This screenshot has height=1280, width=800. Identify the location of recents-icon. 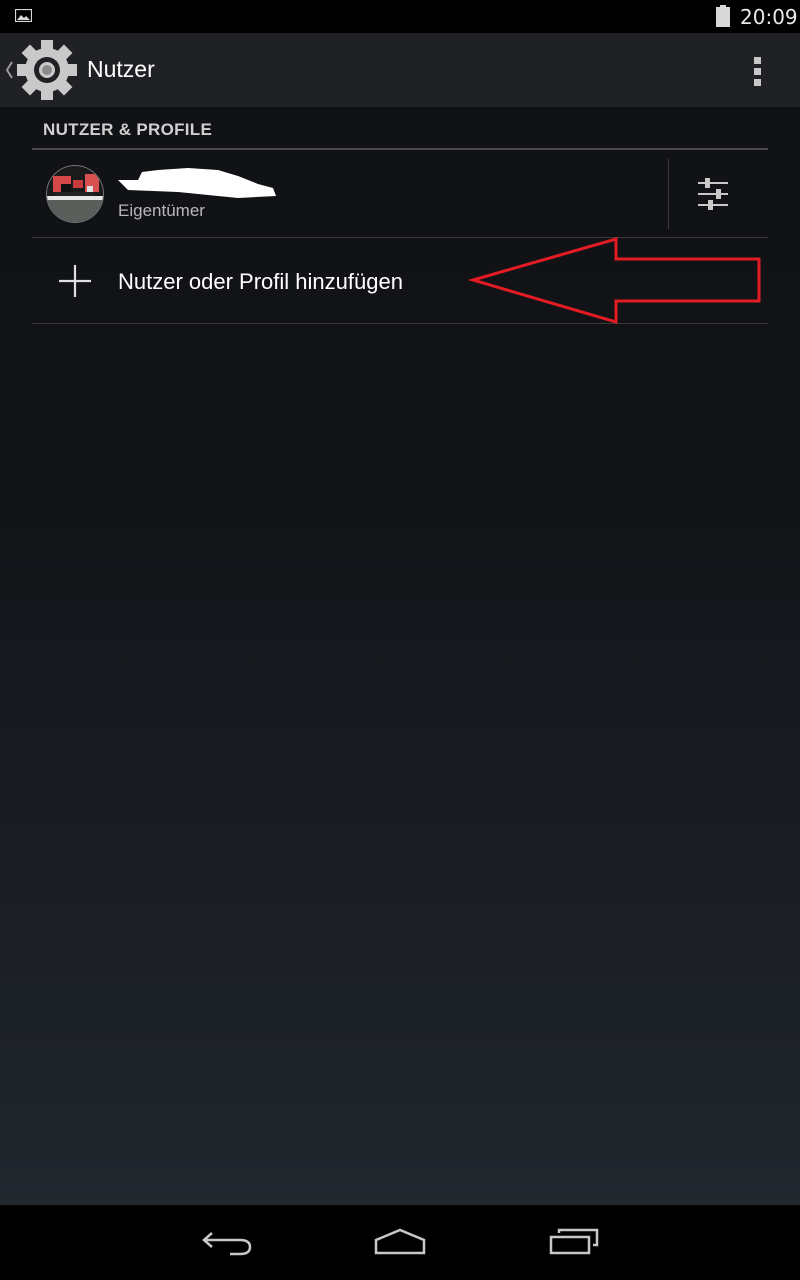
(574, 1241).